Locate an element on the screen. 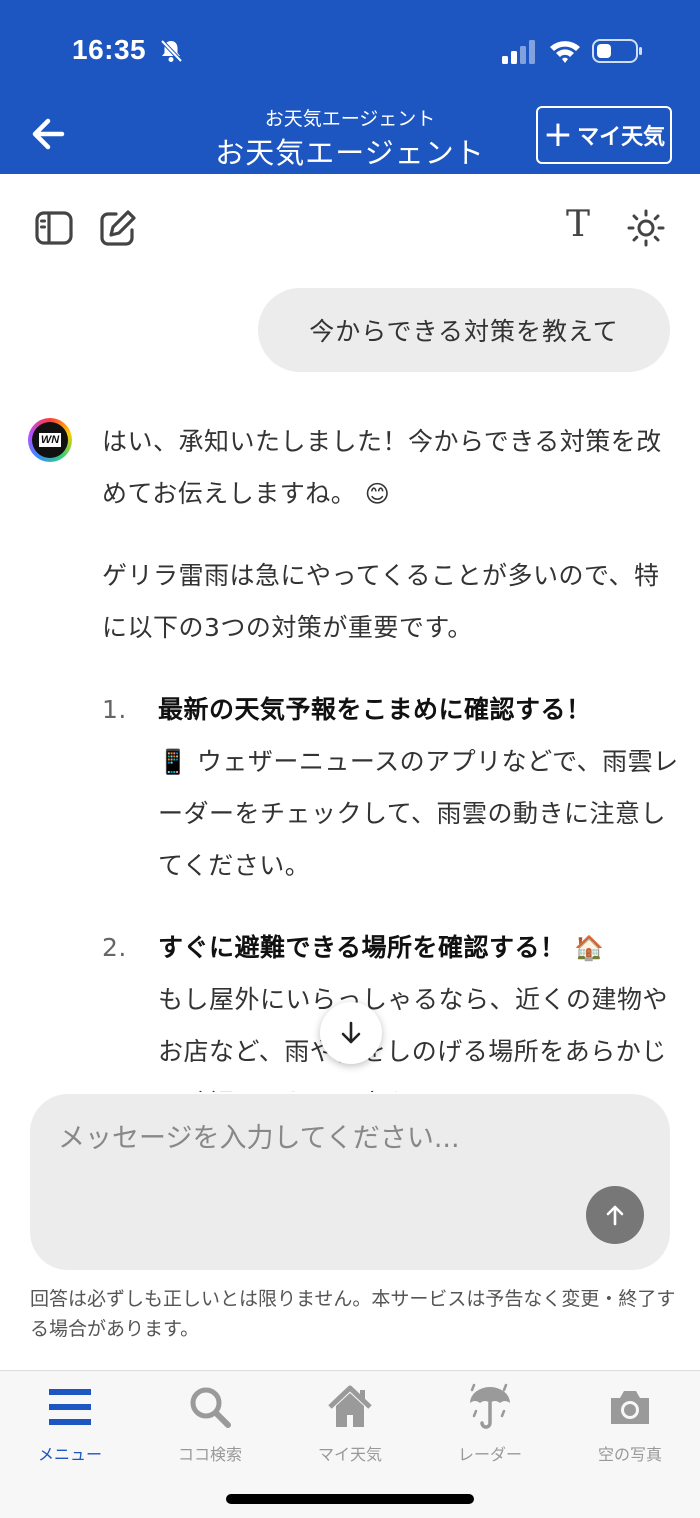 This screenshot has width=700, height=1518. search-icon is located at coordinates (210, 1407).